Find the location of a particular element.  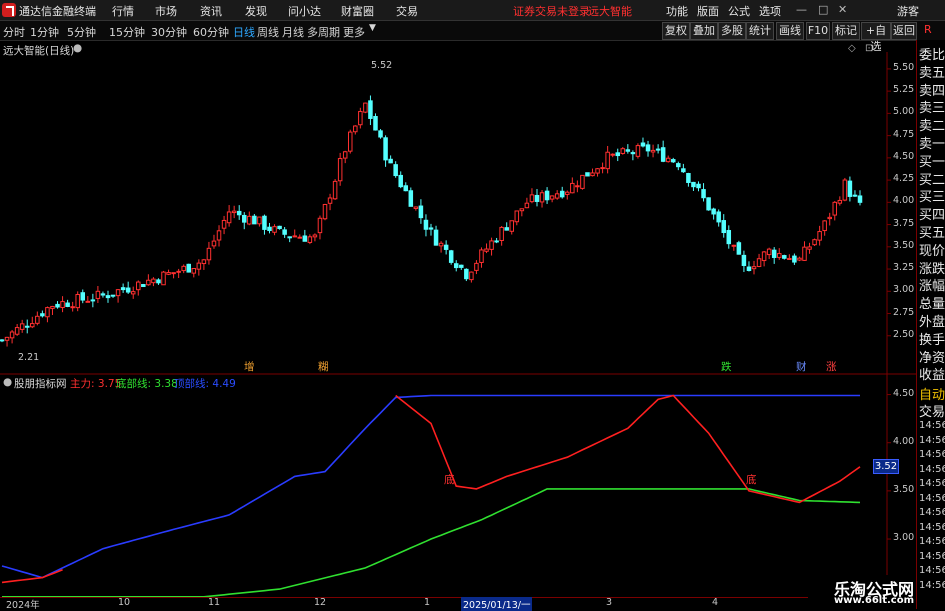

menu-item-zixun: 资讯 is located at coordinates (211, 11).